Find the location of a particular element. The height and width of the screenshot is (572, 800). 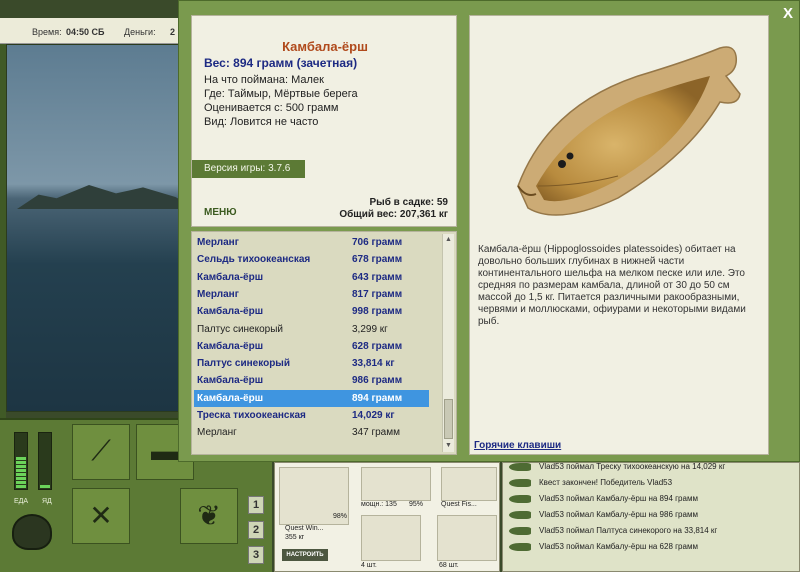

caught-on: На что поймана: Малек is located at coordinates (264, 80).